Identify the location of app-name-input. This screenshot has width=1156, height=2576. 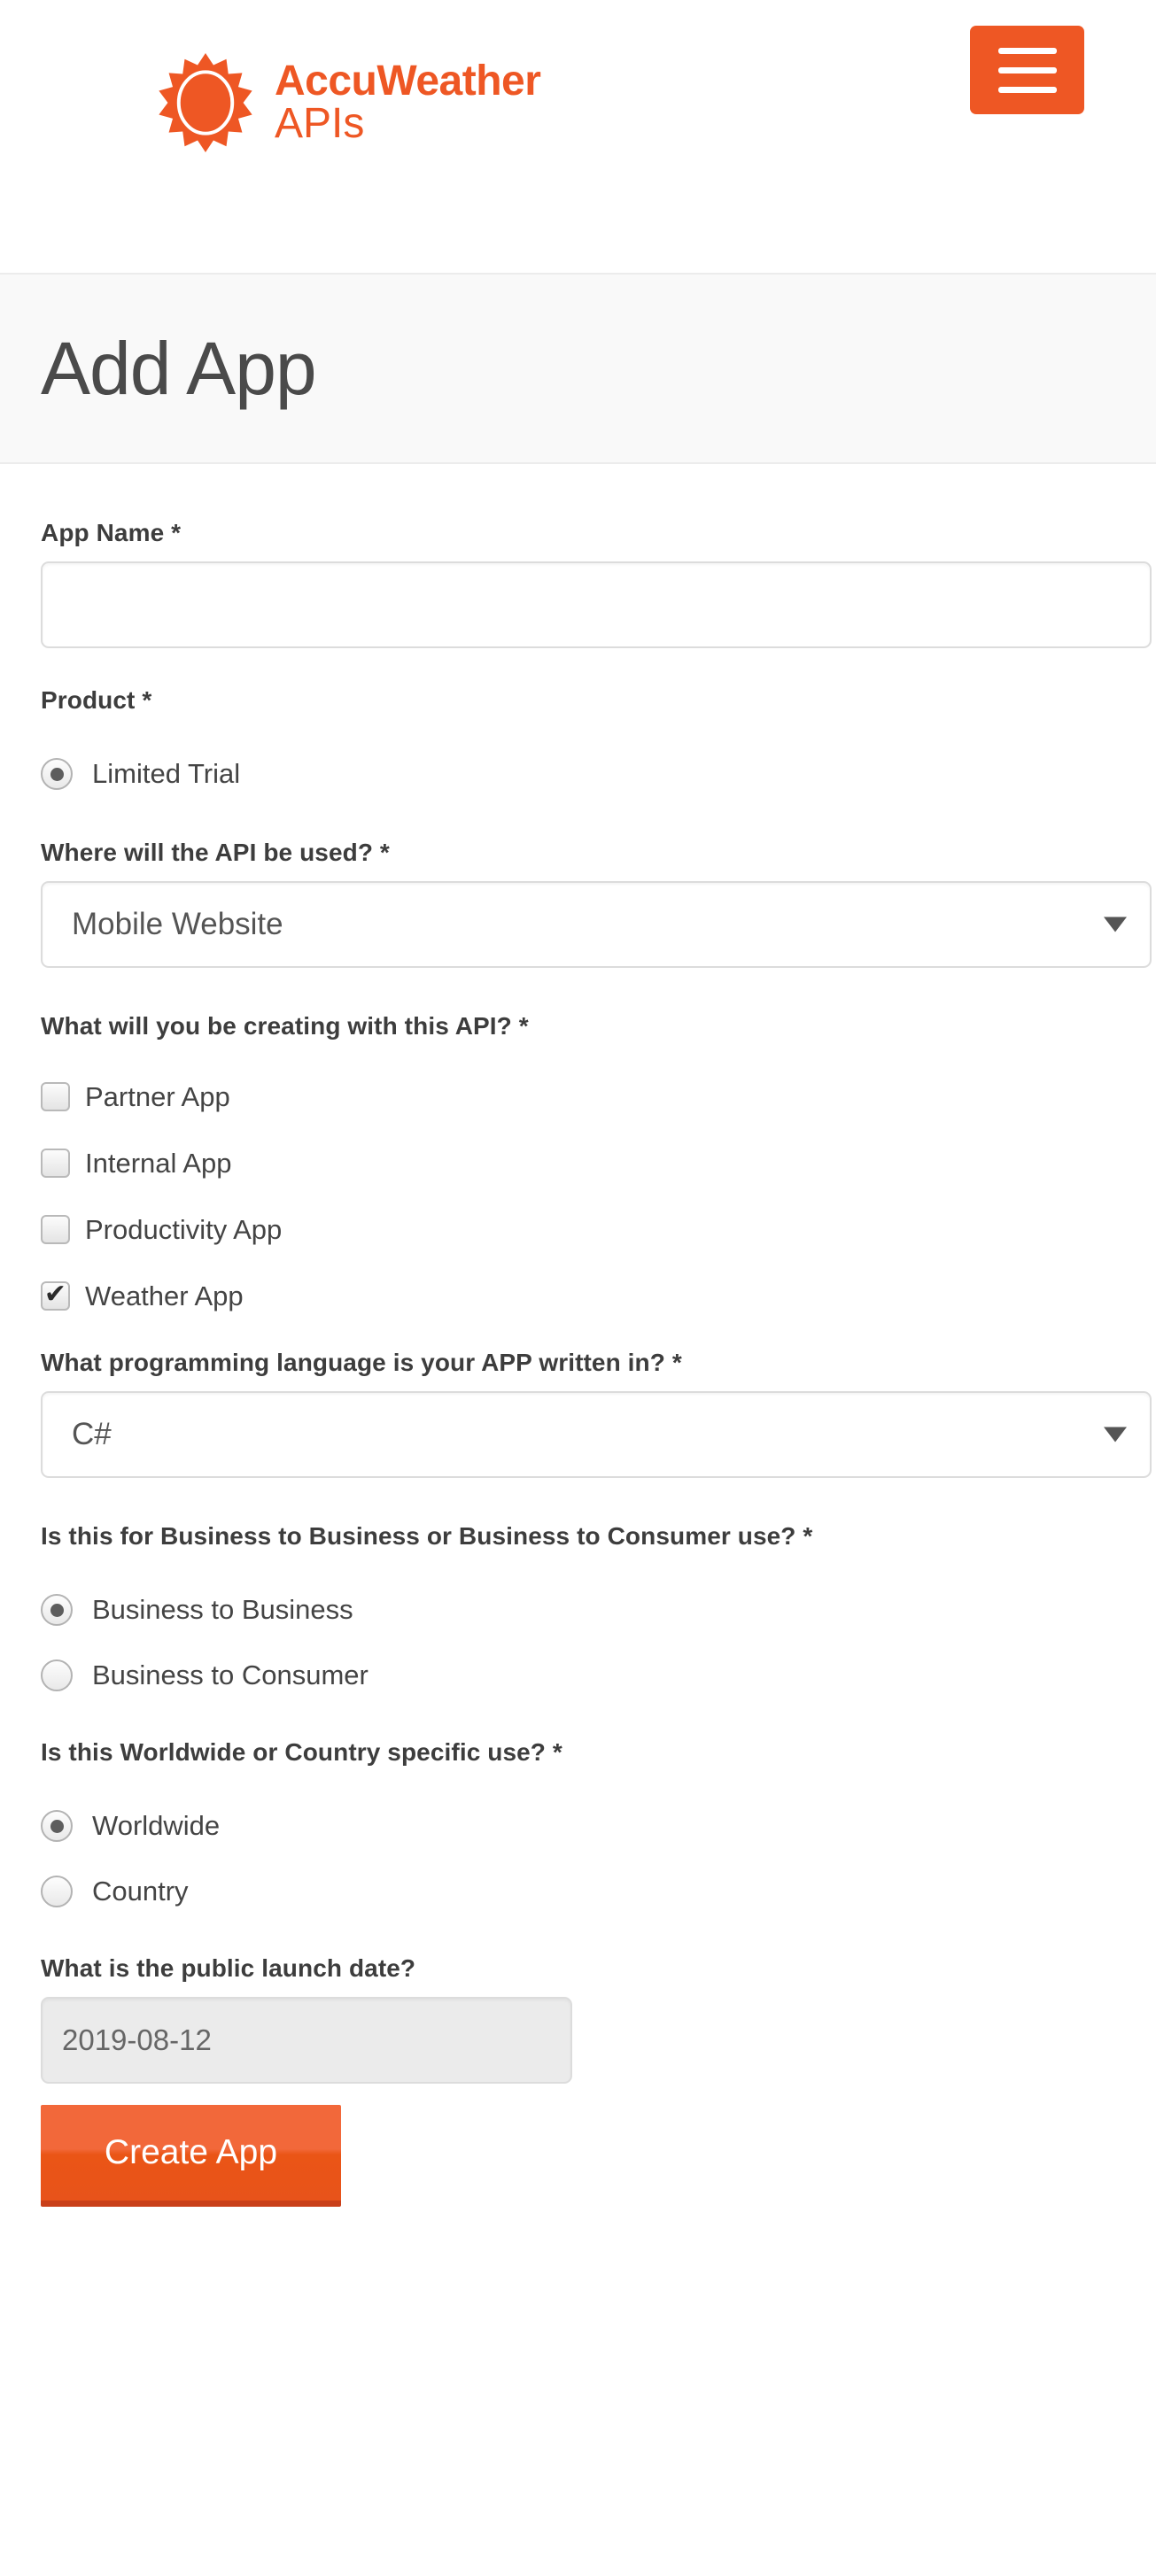
(596, 604).